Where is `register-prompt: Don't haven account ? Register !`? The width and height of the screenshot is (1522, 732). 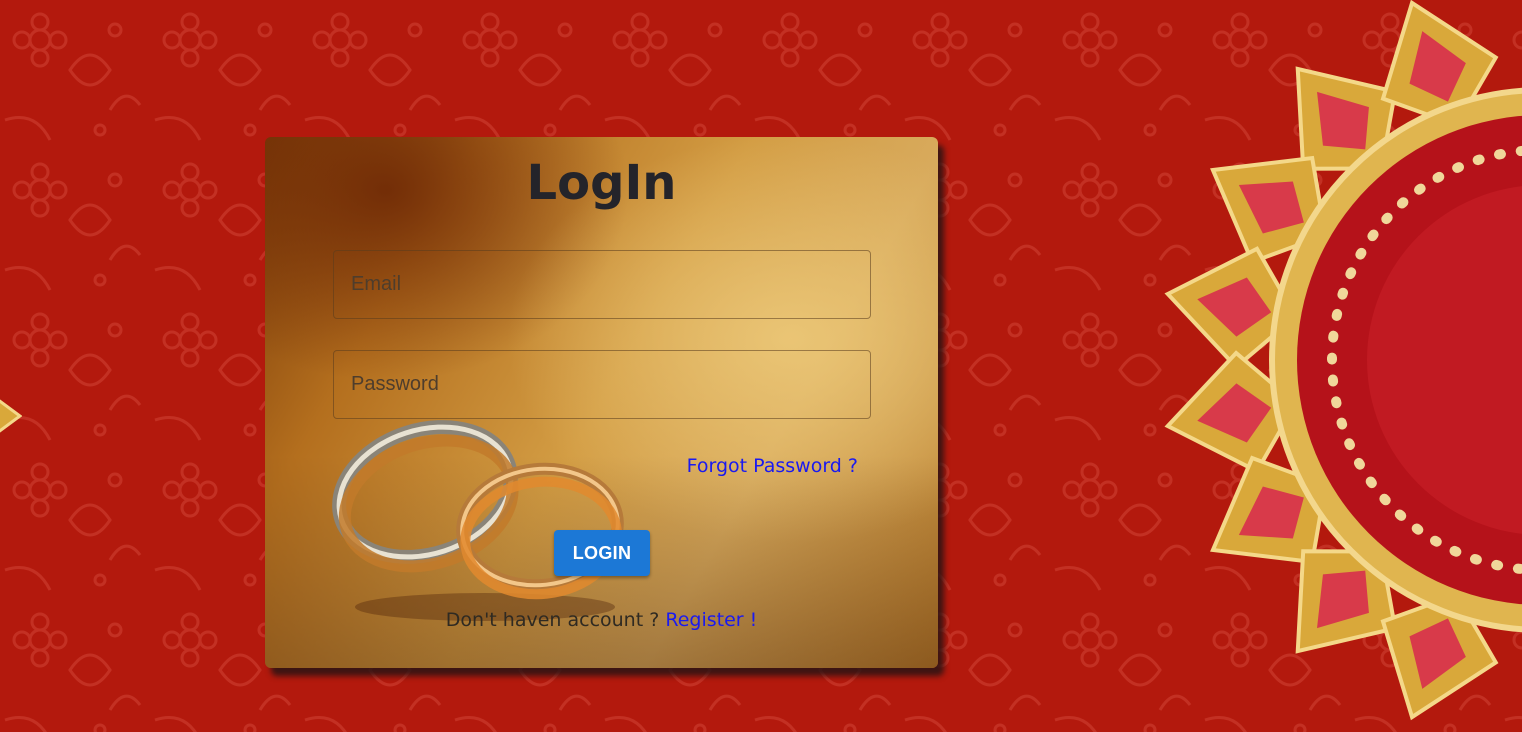 register-prompt: Don't haven account ? Register ! is located at coordinates (601, 620).